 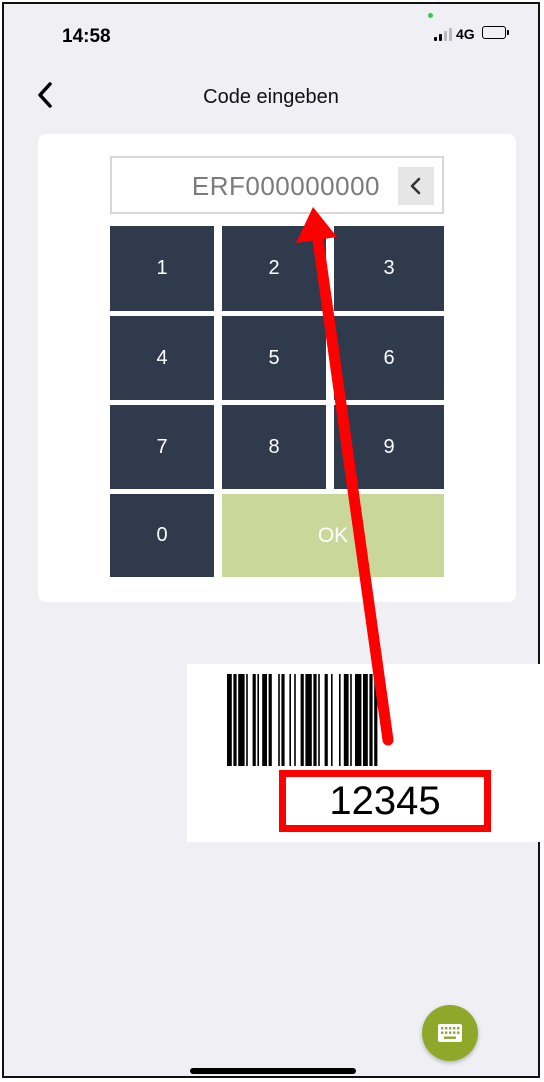 I want to click on ok-button: OK, so click(x=333, y=535).